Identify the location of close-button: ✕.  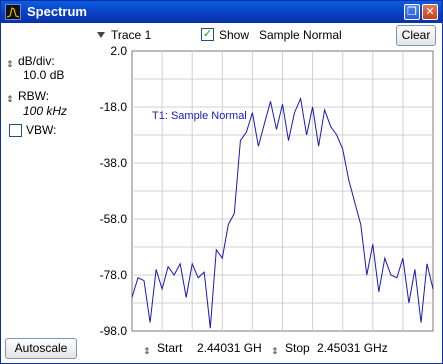
(430, 12).